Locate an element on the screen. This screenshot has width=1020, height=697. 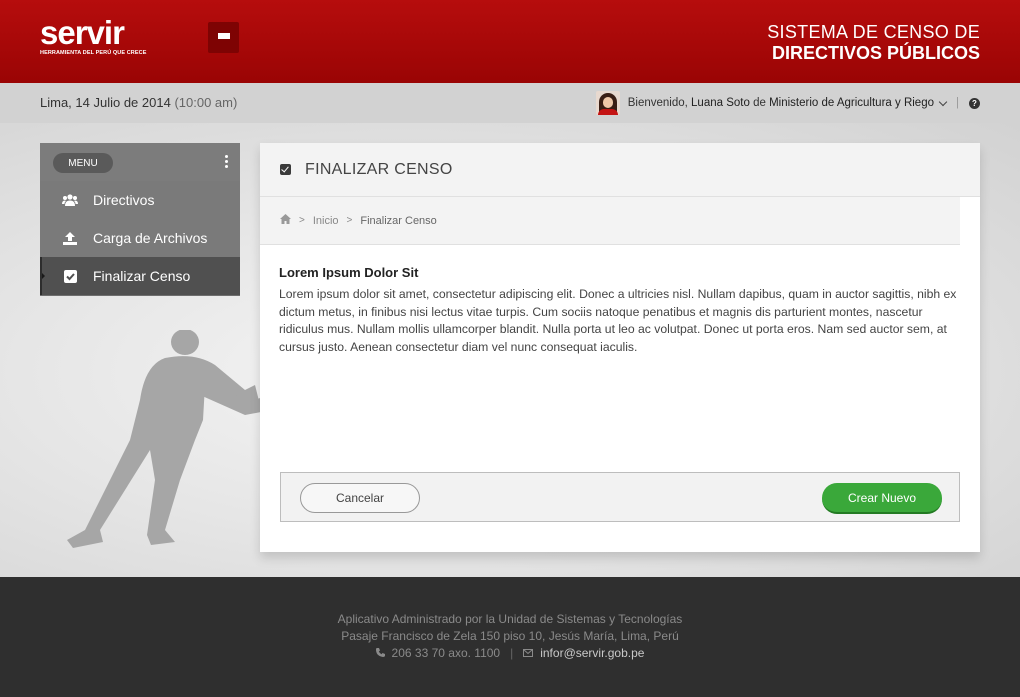
user-name: Luana Soto is located at coordinates (720, 103).